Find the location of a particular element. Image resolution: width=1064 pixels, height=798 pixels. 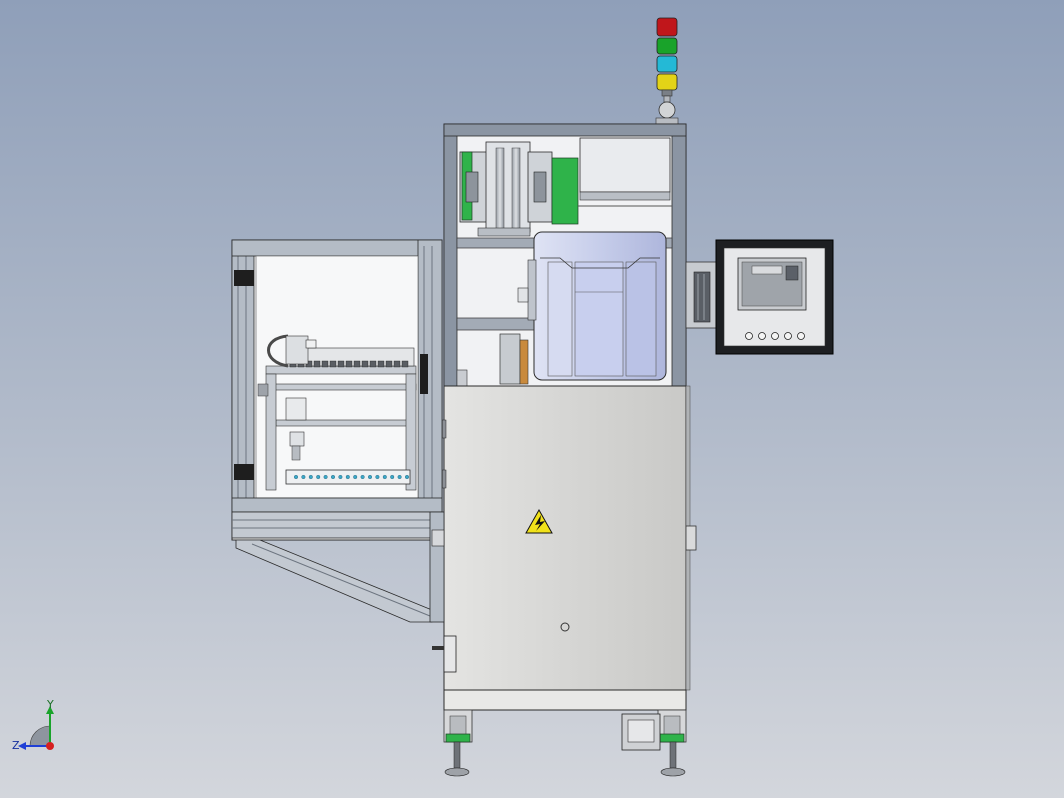

foot-pad-left is located at coordinates (458, 738).